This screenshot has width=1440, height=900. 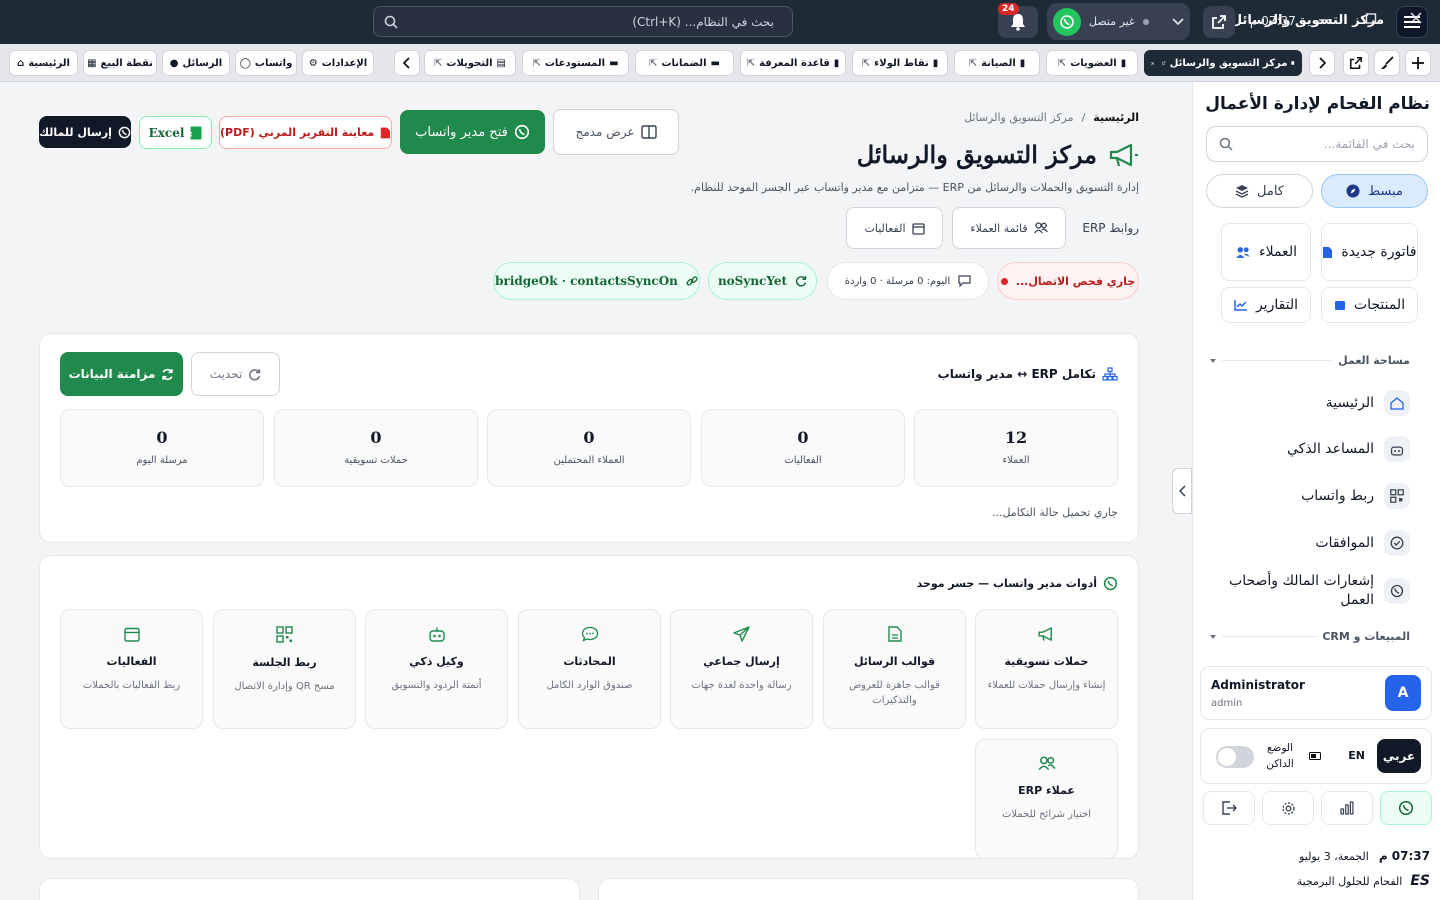 What do you see at coordinates (472, 132) in the screenshot?
I see `open-whatsapp-manager-button: فتح مدير واتساب` at bounding box center [472, 132].